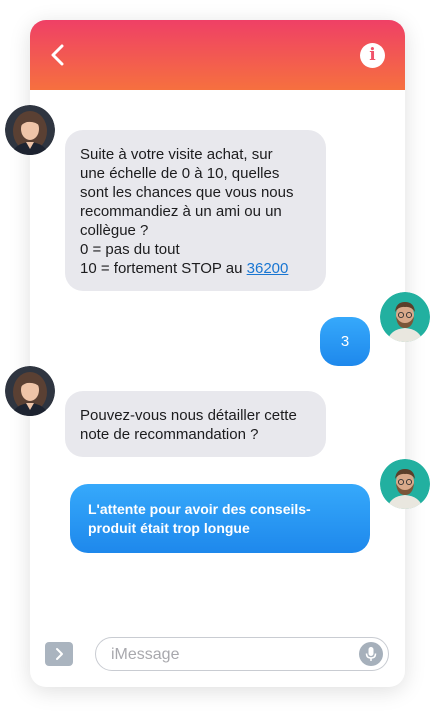  I want to click on chevron-right-icon, so click(59, 654).